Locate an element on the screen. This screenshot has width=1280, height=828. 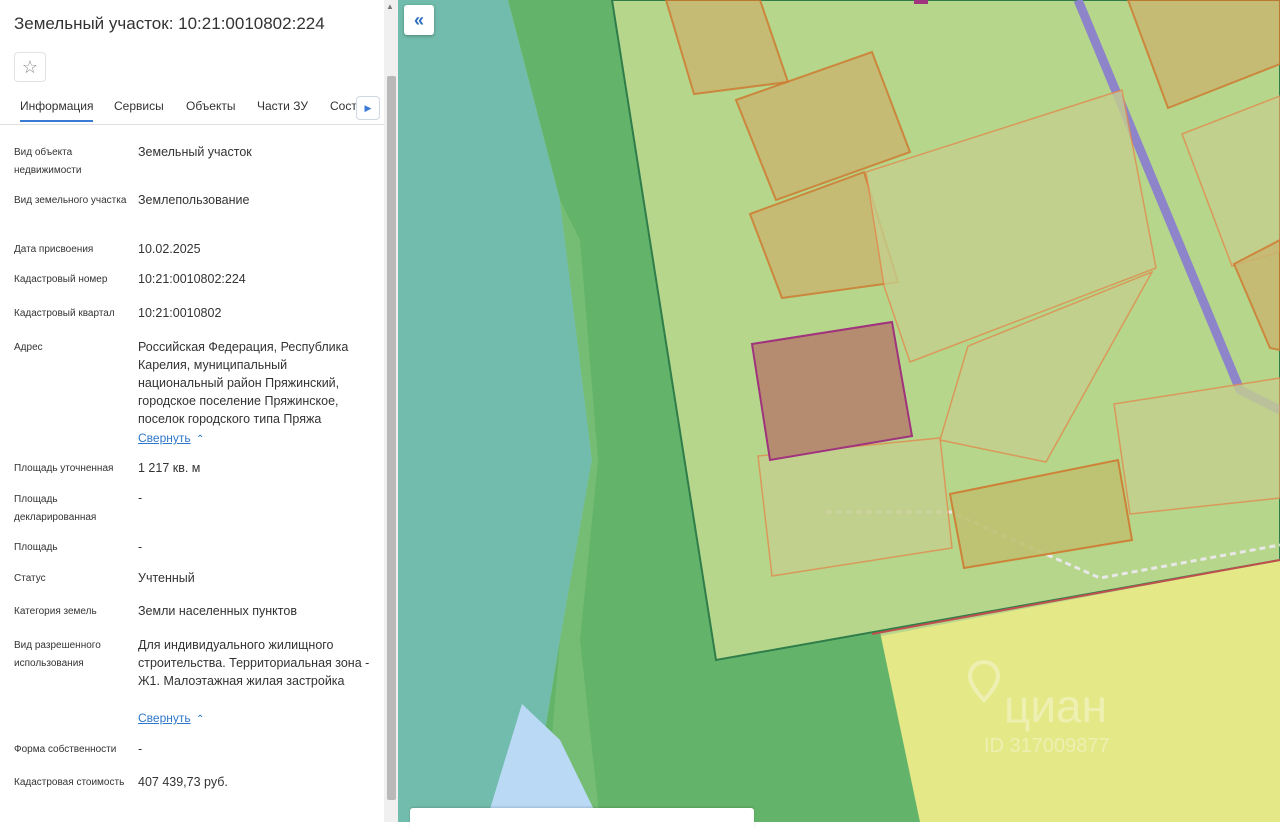
label-assign-date: Дата присвоения is located at coordinates (54, 249).